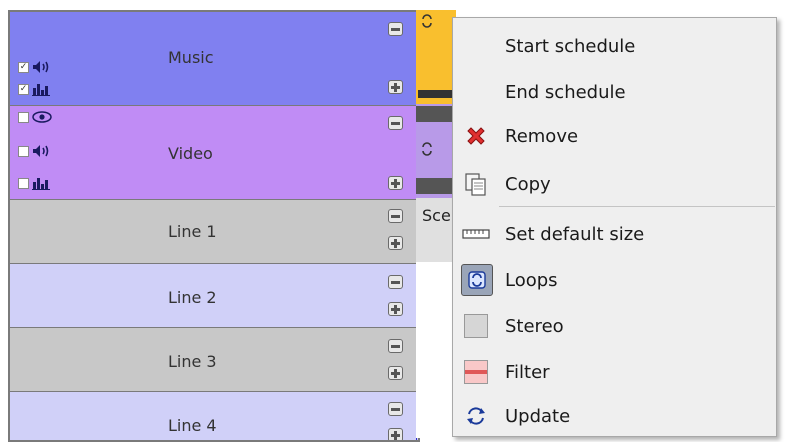 The height and width of the screenshot is (442, 797). I want to click on video-equalizer-control, so click(37, 183).